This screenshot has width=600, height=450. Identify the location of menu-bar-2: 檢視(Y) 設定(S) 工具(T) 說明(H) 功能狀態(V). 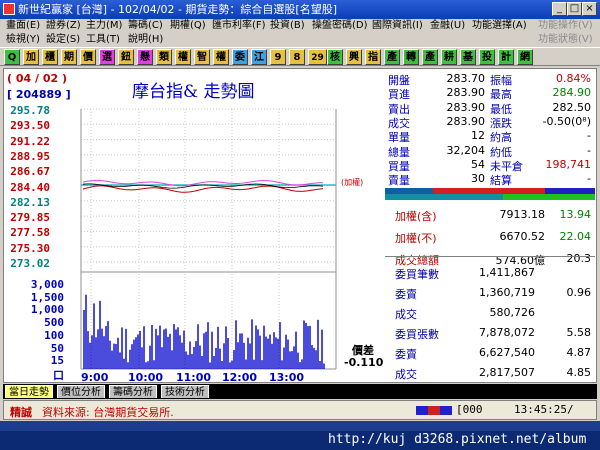
(300, 39).